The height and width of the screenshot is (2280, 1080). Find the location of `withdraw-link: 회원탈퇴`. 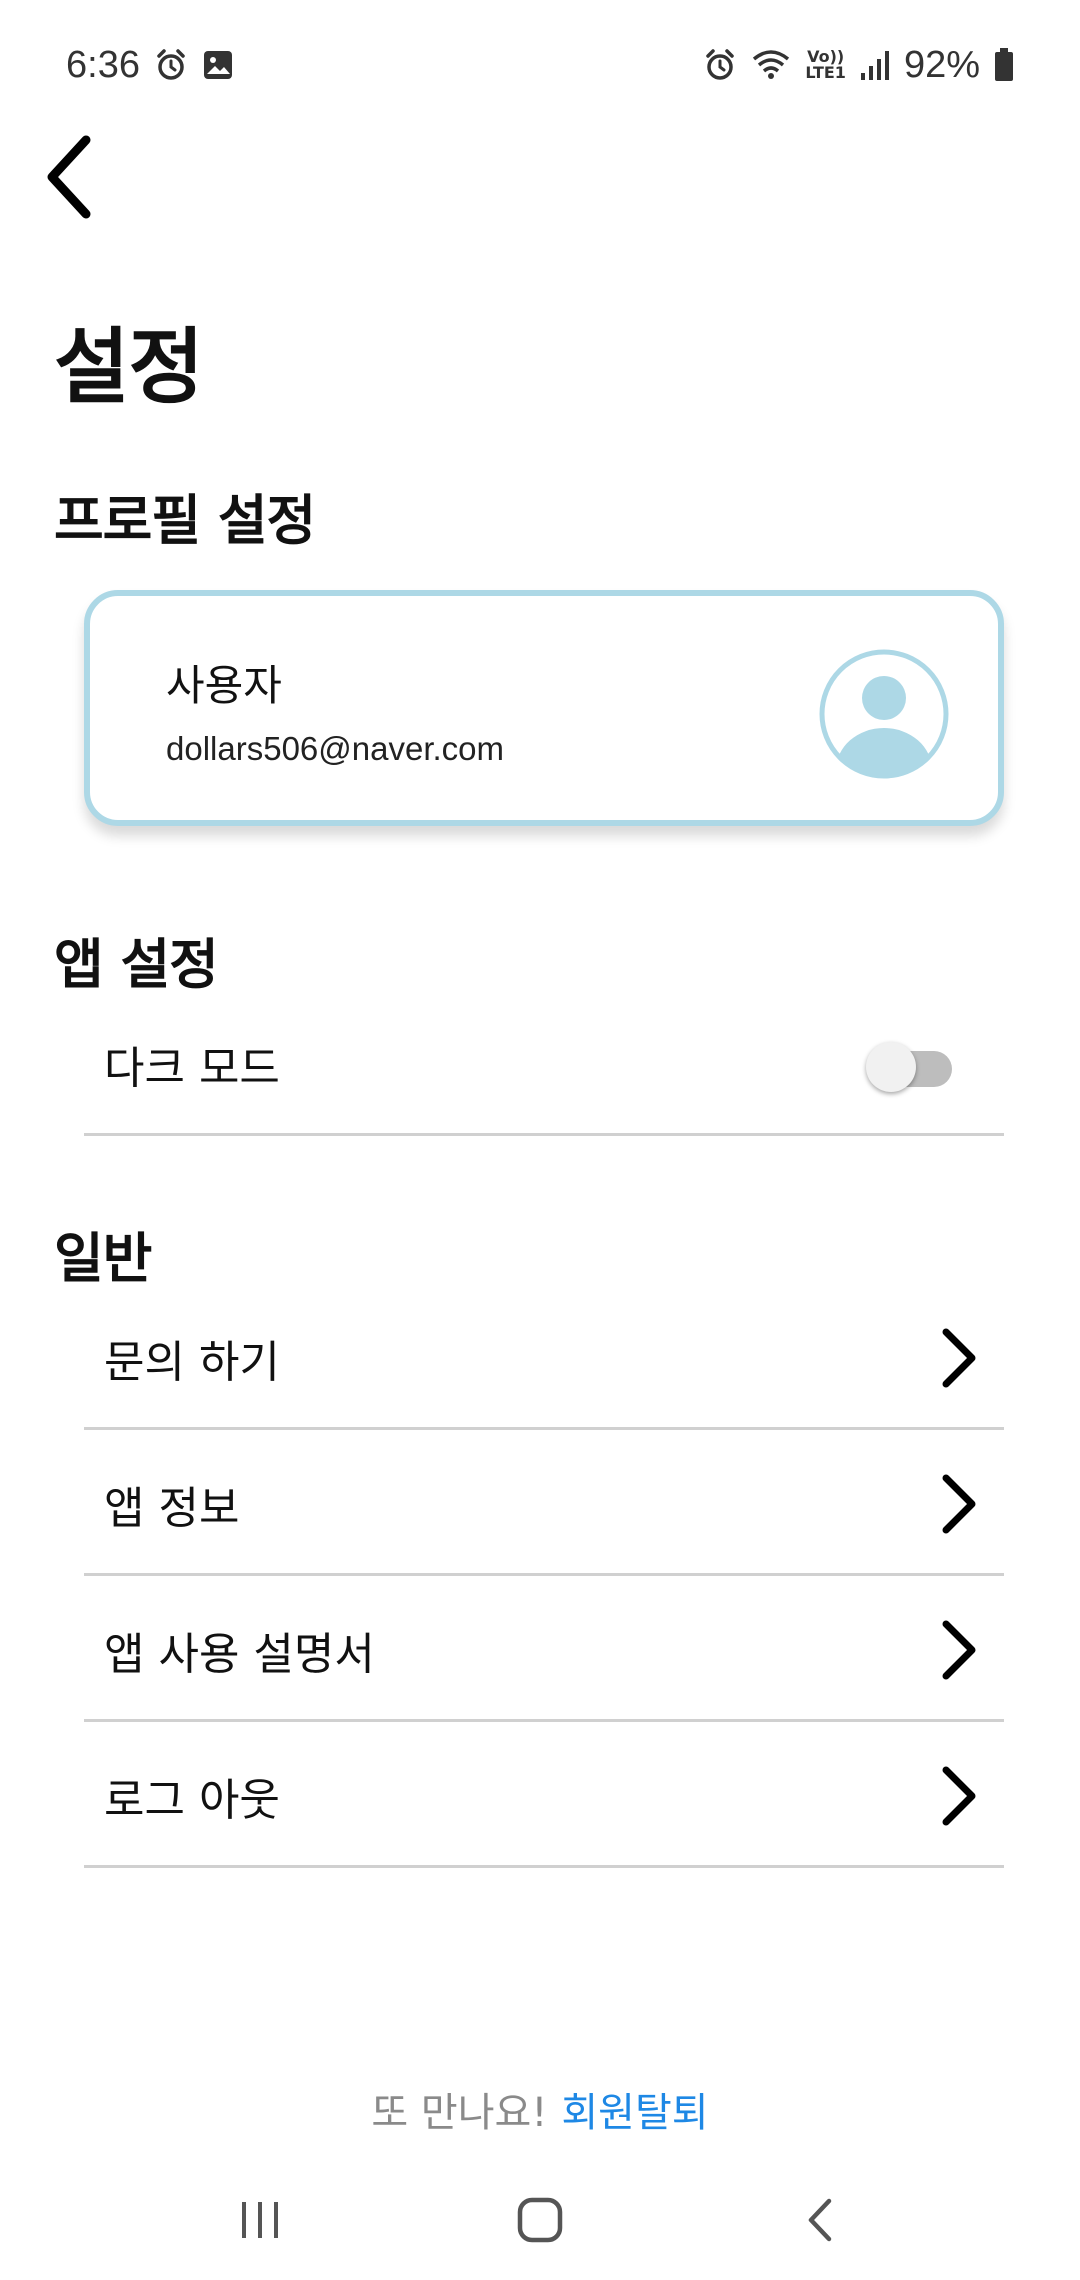

withdraw-link: 회원탈퇴 is located at coordinates (634, 2113).